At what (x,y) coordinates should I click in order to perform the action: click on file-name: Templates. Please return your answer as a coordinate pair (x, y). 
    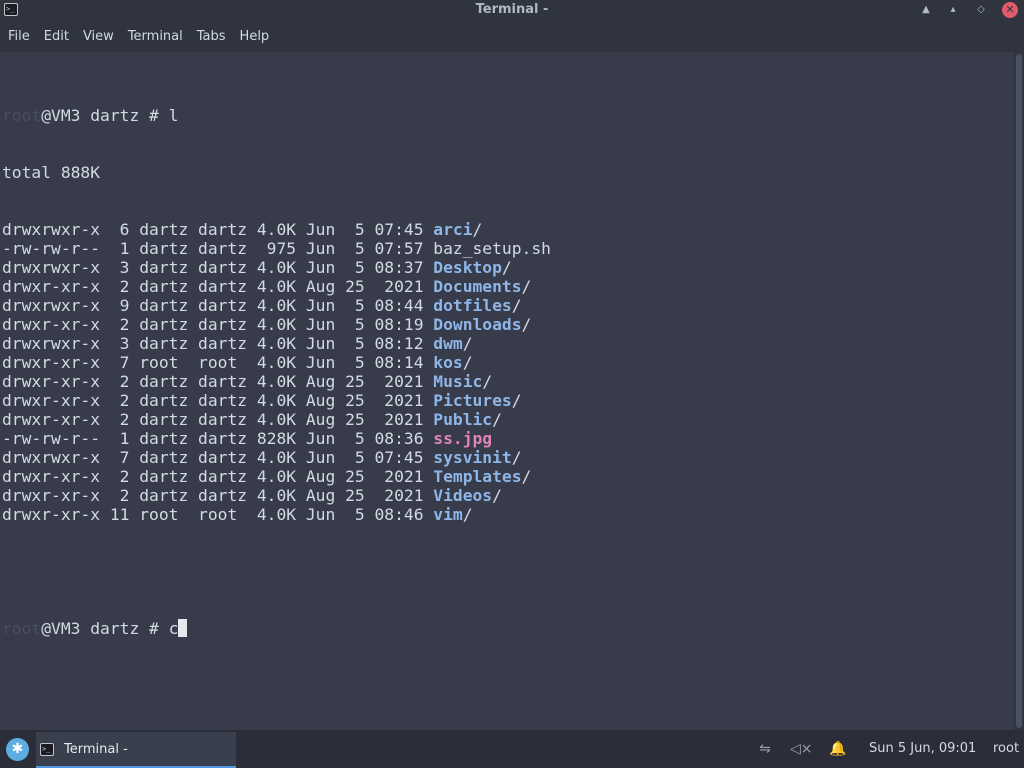
    Looking at the image, I should click on (477, 476).